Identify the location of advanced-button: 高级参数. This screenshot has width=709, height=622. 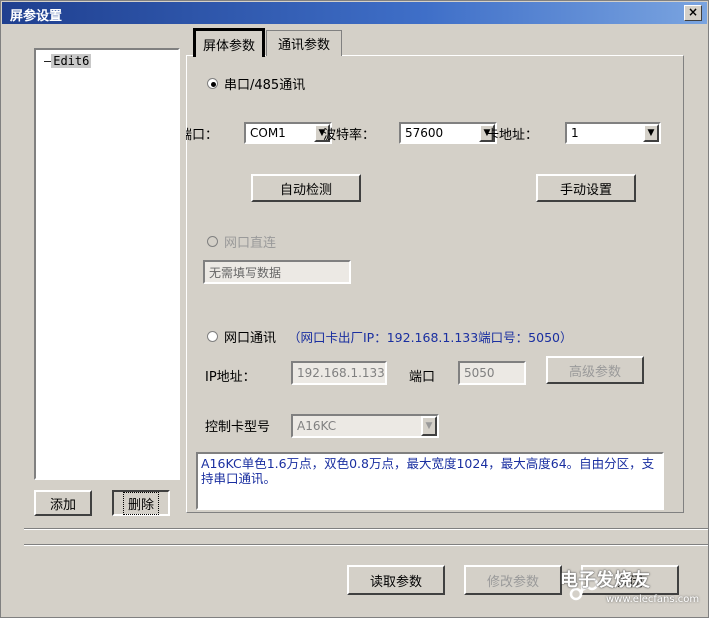
(595, 370).